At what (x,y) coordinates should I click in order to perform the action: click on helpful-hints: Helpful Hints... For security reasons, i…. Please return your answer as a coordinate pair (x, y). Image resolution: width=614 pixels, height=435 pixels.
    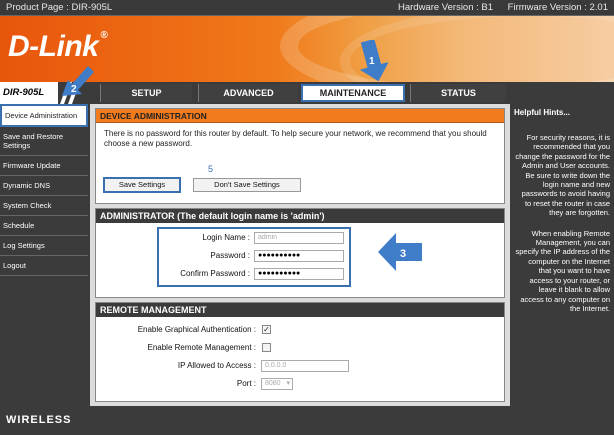
    Looking at the image, I should click on (562, 255).